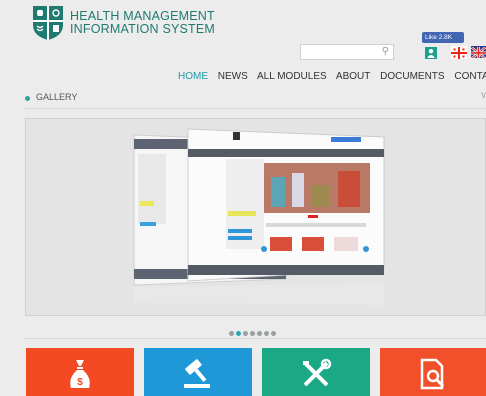 The height and width of the screenshot is (396, 486). I want to click on nav-home: HOME, so click(193, 76).